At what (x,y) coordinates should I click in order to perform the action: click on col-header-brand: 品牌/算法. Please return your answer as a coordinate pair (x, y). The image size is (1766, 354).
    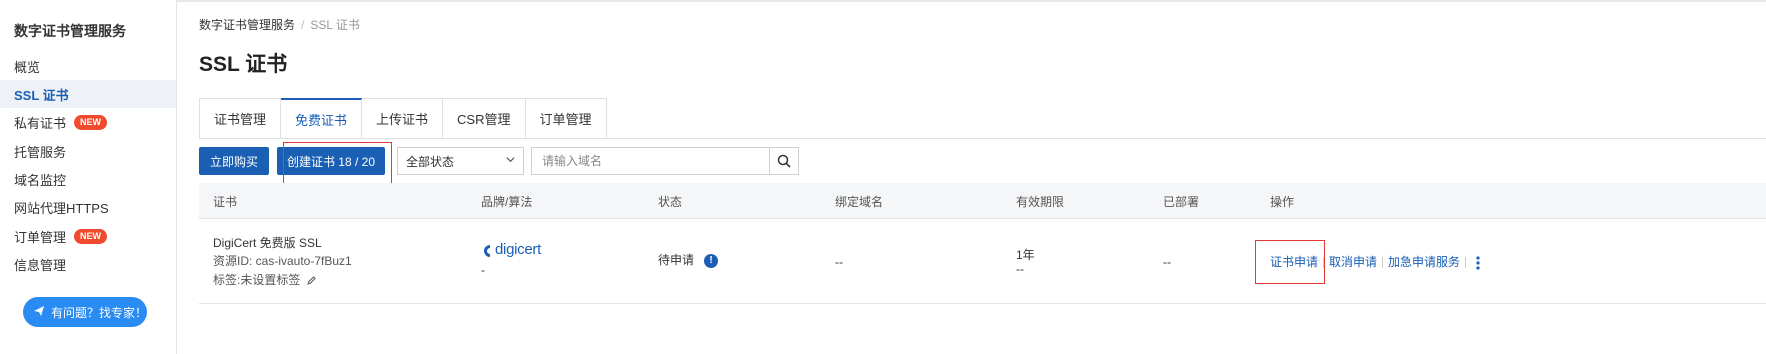
    Looking at the image, I should click on (507, 201).